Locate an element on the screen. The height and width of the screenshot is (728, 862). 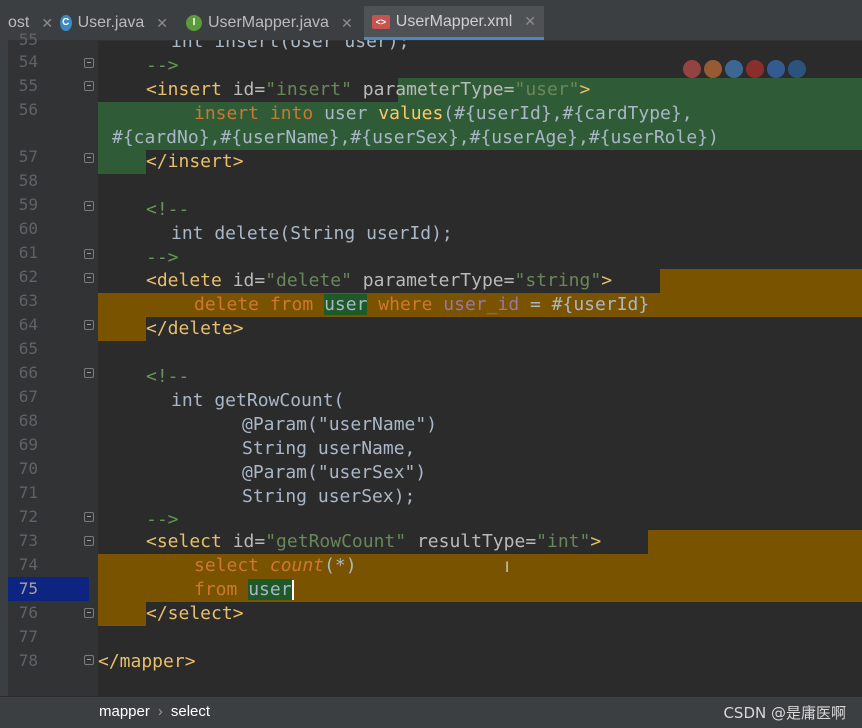
code-line-64: </delete> is located at coordinates (195, 328).